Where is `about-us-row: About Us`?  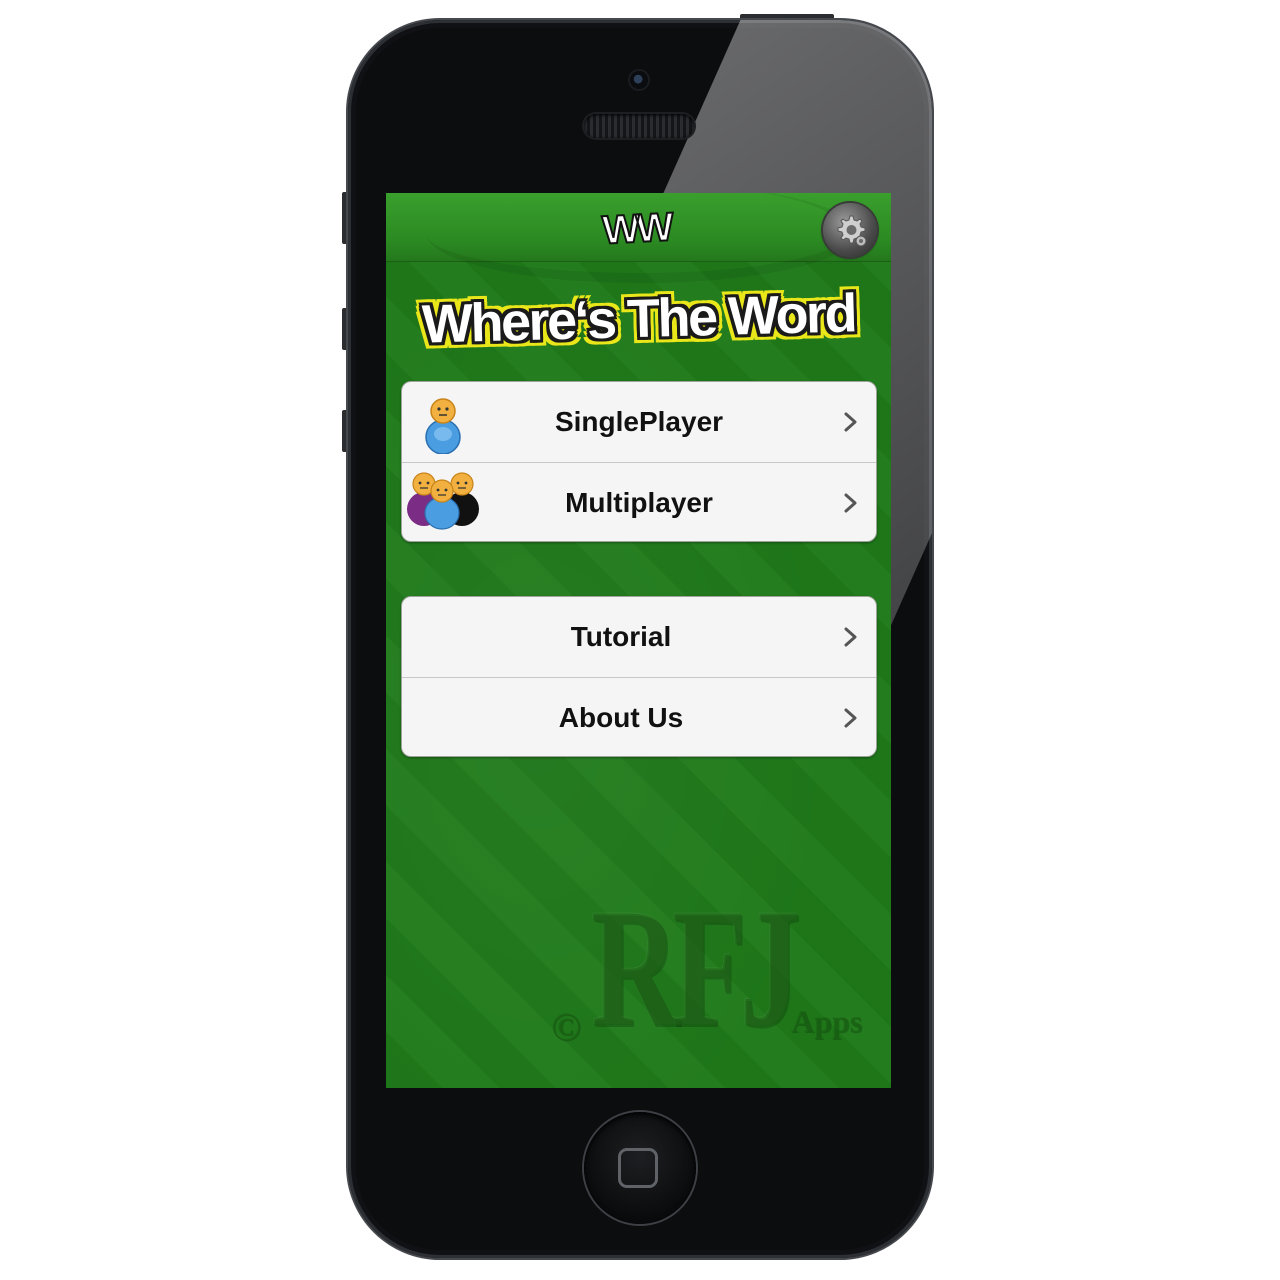
about-us-row: About Us is located at coordinates (639, 716).